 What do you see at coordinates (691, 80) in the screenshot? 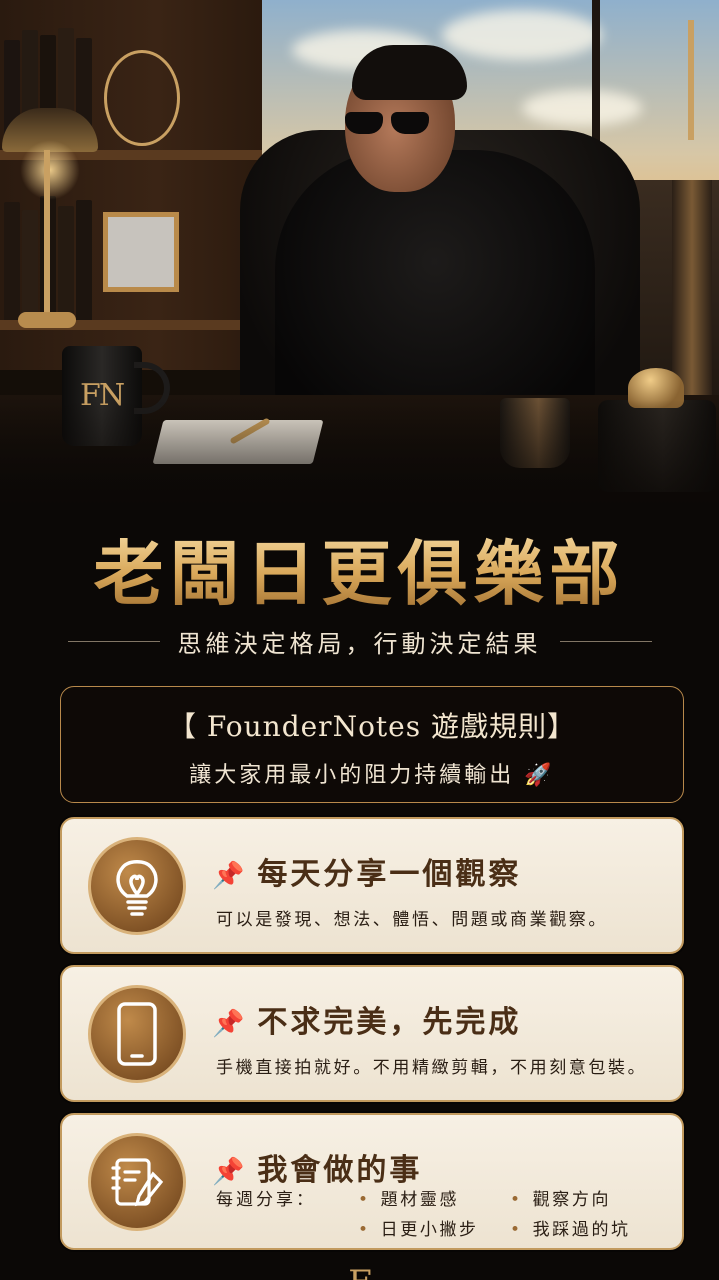
I see `skyscraper-spire` at bounding box center [691, 80].